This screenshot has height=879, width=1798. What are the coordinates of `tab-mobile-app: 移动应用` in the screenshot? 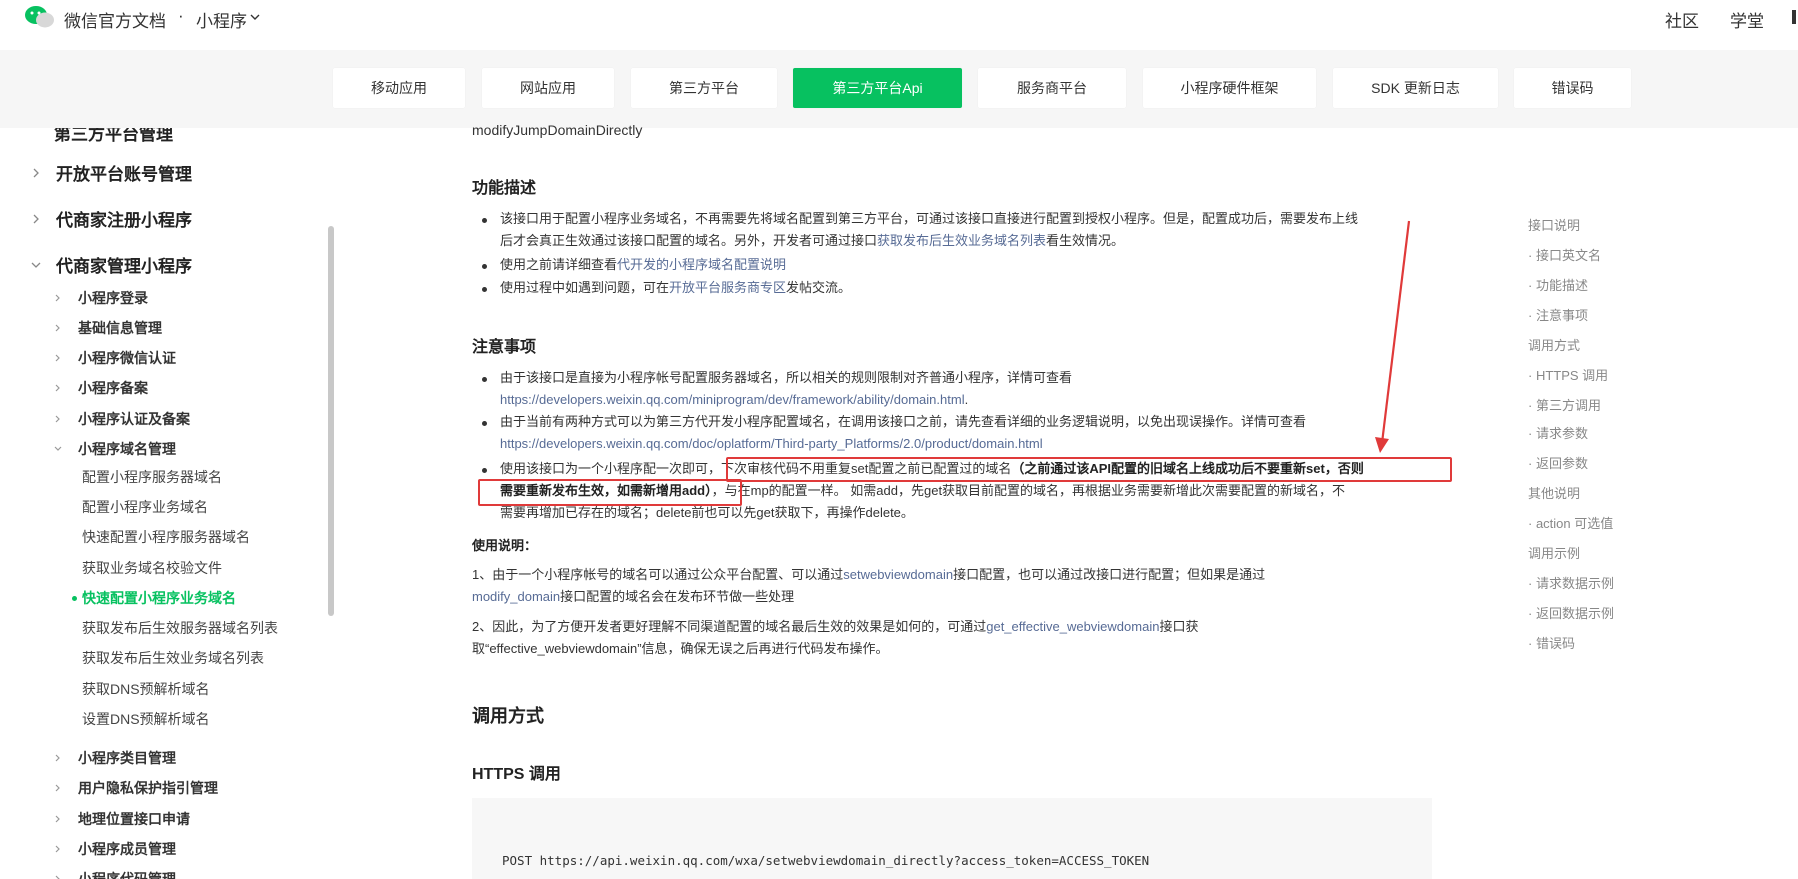 It's located at (399, 88).